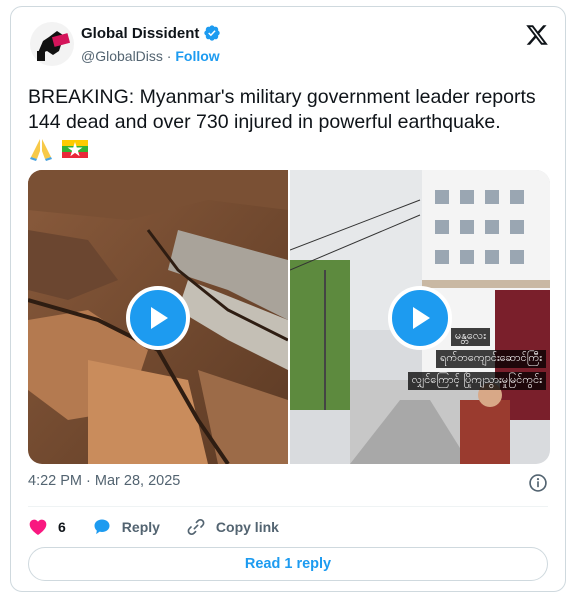 The width and height of the screenshot is (578, 600). Describe the element at coordinates (166, 527) in the screenshot. I see `action-bar: 6 Reply Copy link` at that location.